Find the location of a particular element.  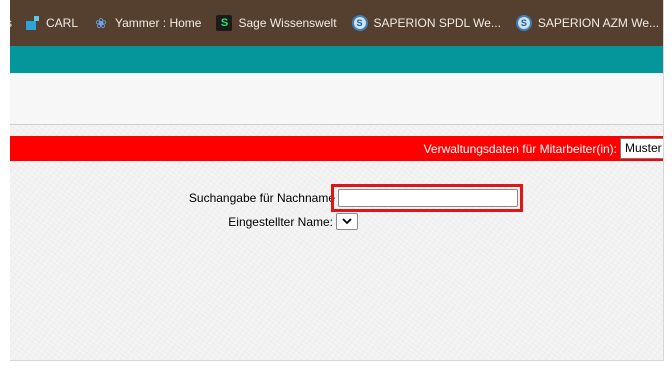

selected-name-dropdown is located at coordinates (347, 221).